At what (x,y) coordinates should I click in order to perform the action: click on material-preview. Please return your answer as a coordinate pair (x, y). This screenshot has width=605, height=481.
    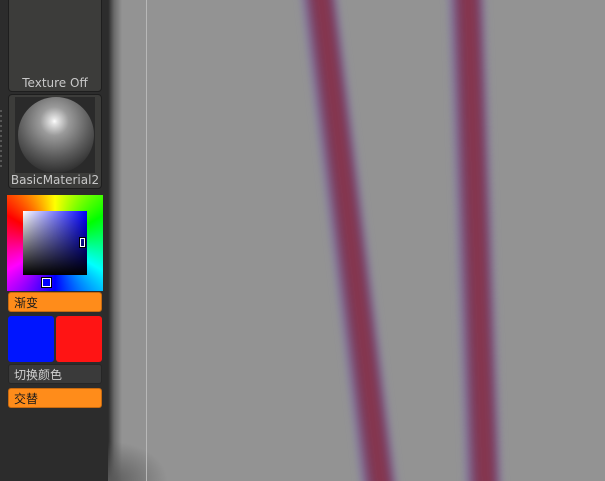
    Looking at the image, I should click on (55, 135).